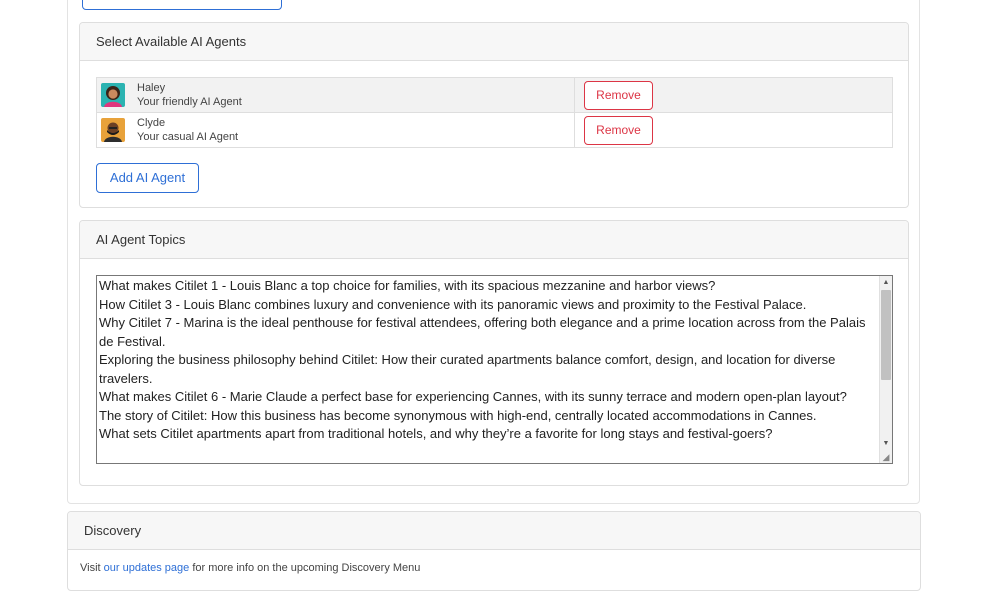 Image resolution: width=1000 pixels, height=591 pixels. What do you see at coordinates (886, 335) in the screenshot?
I see `scroll-thumb` at bounding box center [886, 335].